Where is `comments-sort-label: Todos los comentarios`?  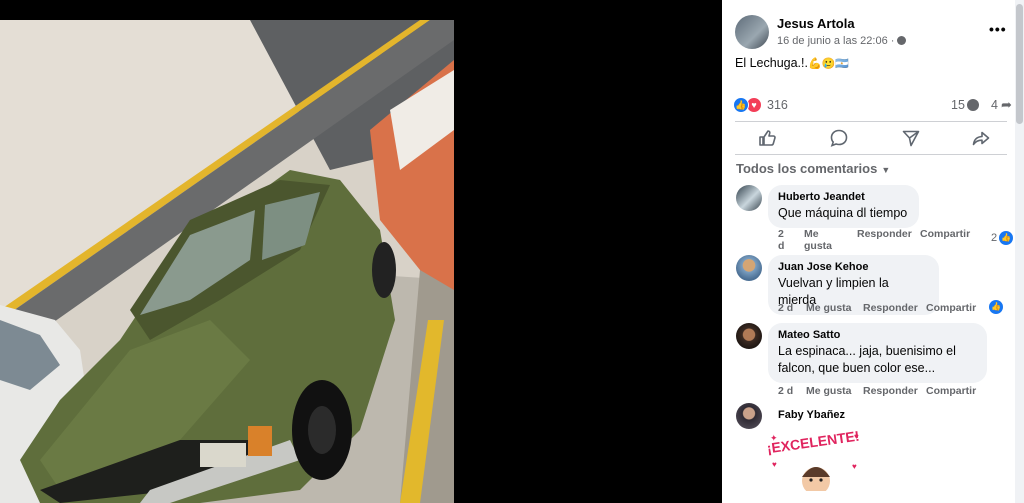
comments-sort-label: Todos los comentarios is located at coordinates (807, 168).